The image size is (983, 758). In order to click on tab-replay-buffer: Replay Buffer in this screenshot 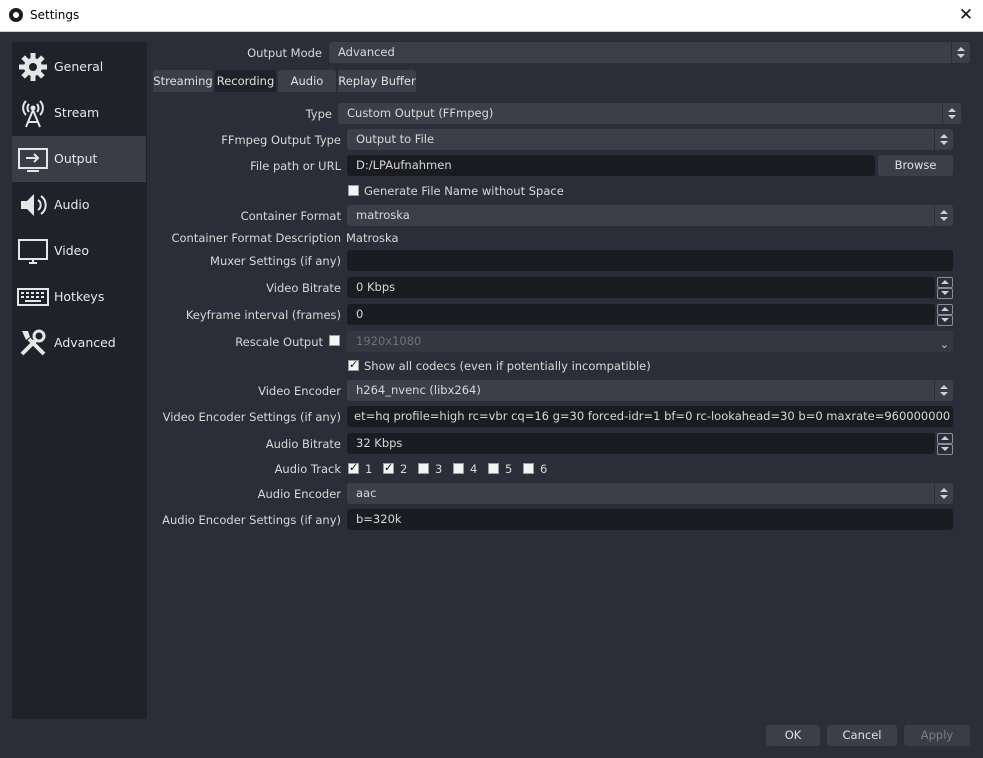, I will do `click(377, 81)`.